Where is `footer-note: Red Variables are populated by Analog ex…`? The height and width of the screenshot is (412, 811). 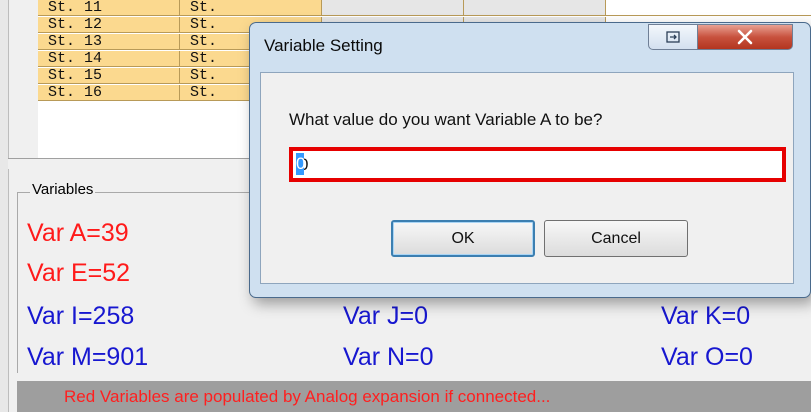 footer-note: Red Variables are populated by Analog ex… is located at coordinates (414, 396).